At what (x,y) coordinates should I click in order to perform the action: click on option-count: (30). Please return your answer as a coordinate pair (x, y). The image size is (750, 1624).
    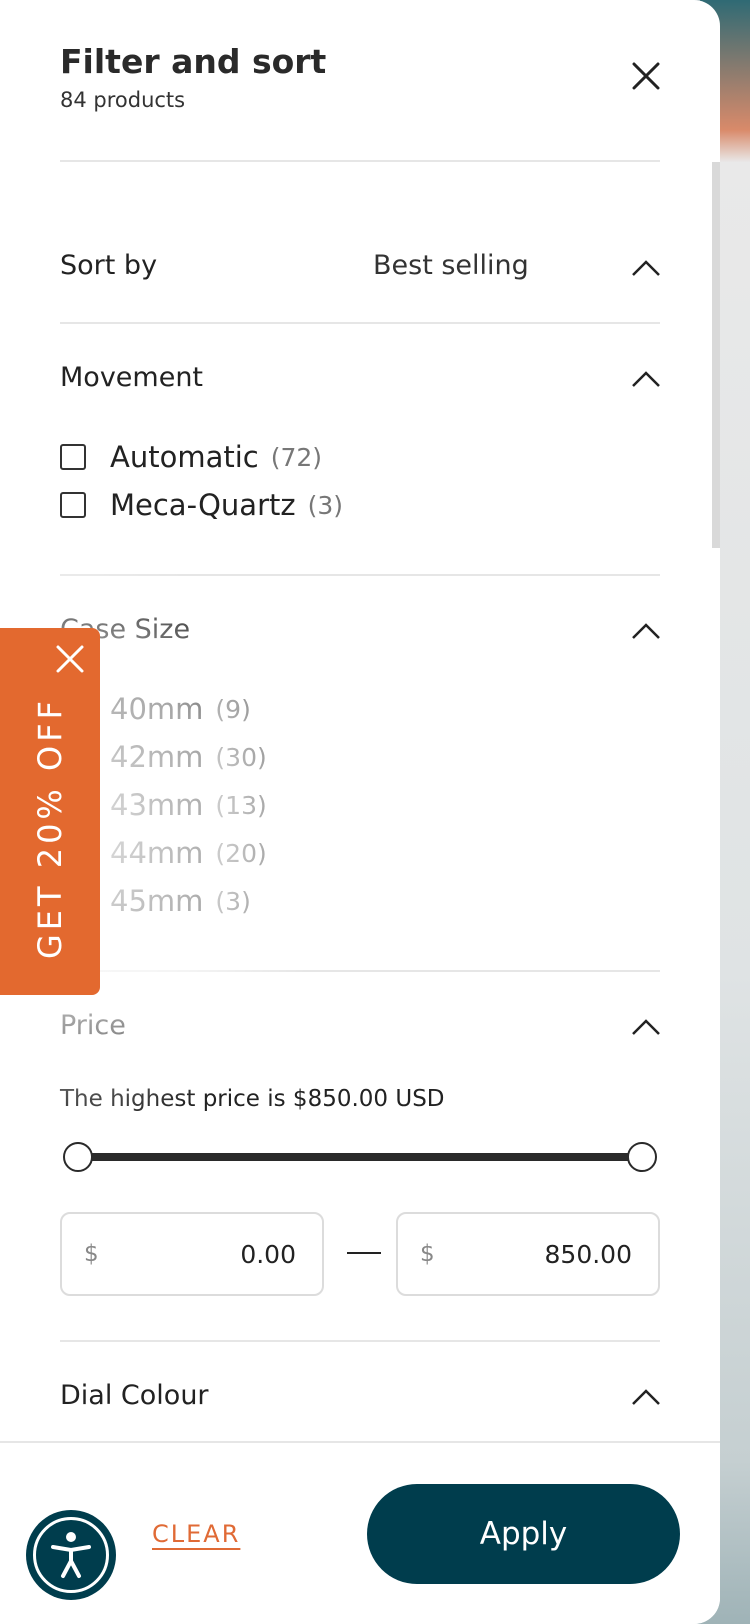
    Looking at the image, I should click on (241, 757).